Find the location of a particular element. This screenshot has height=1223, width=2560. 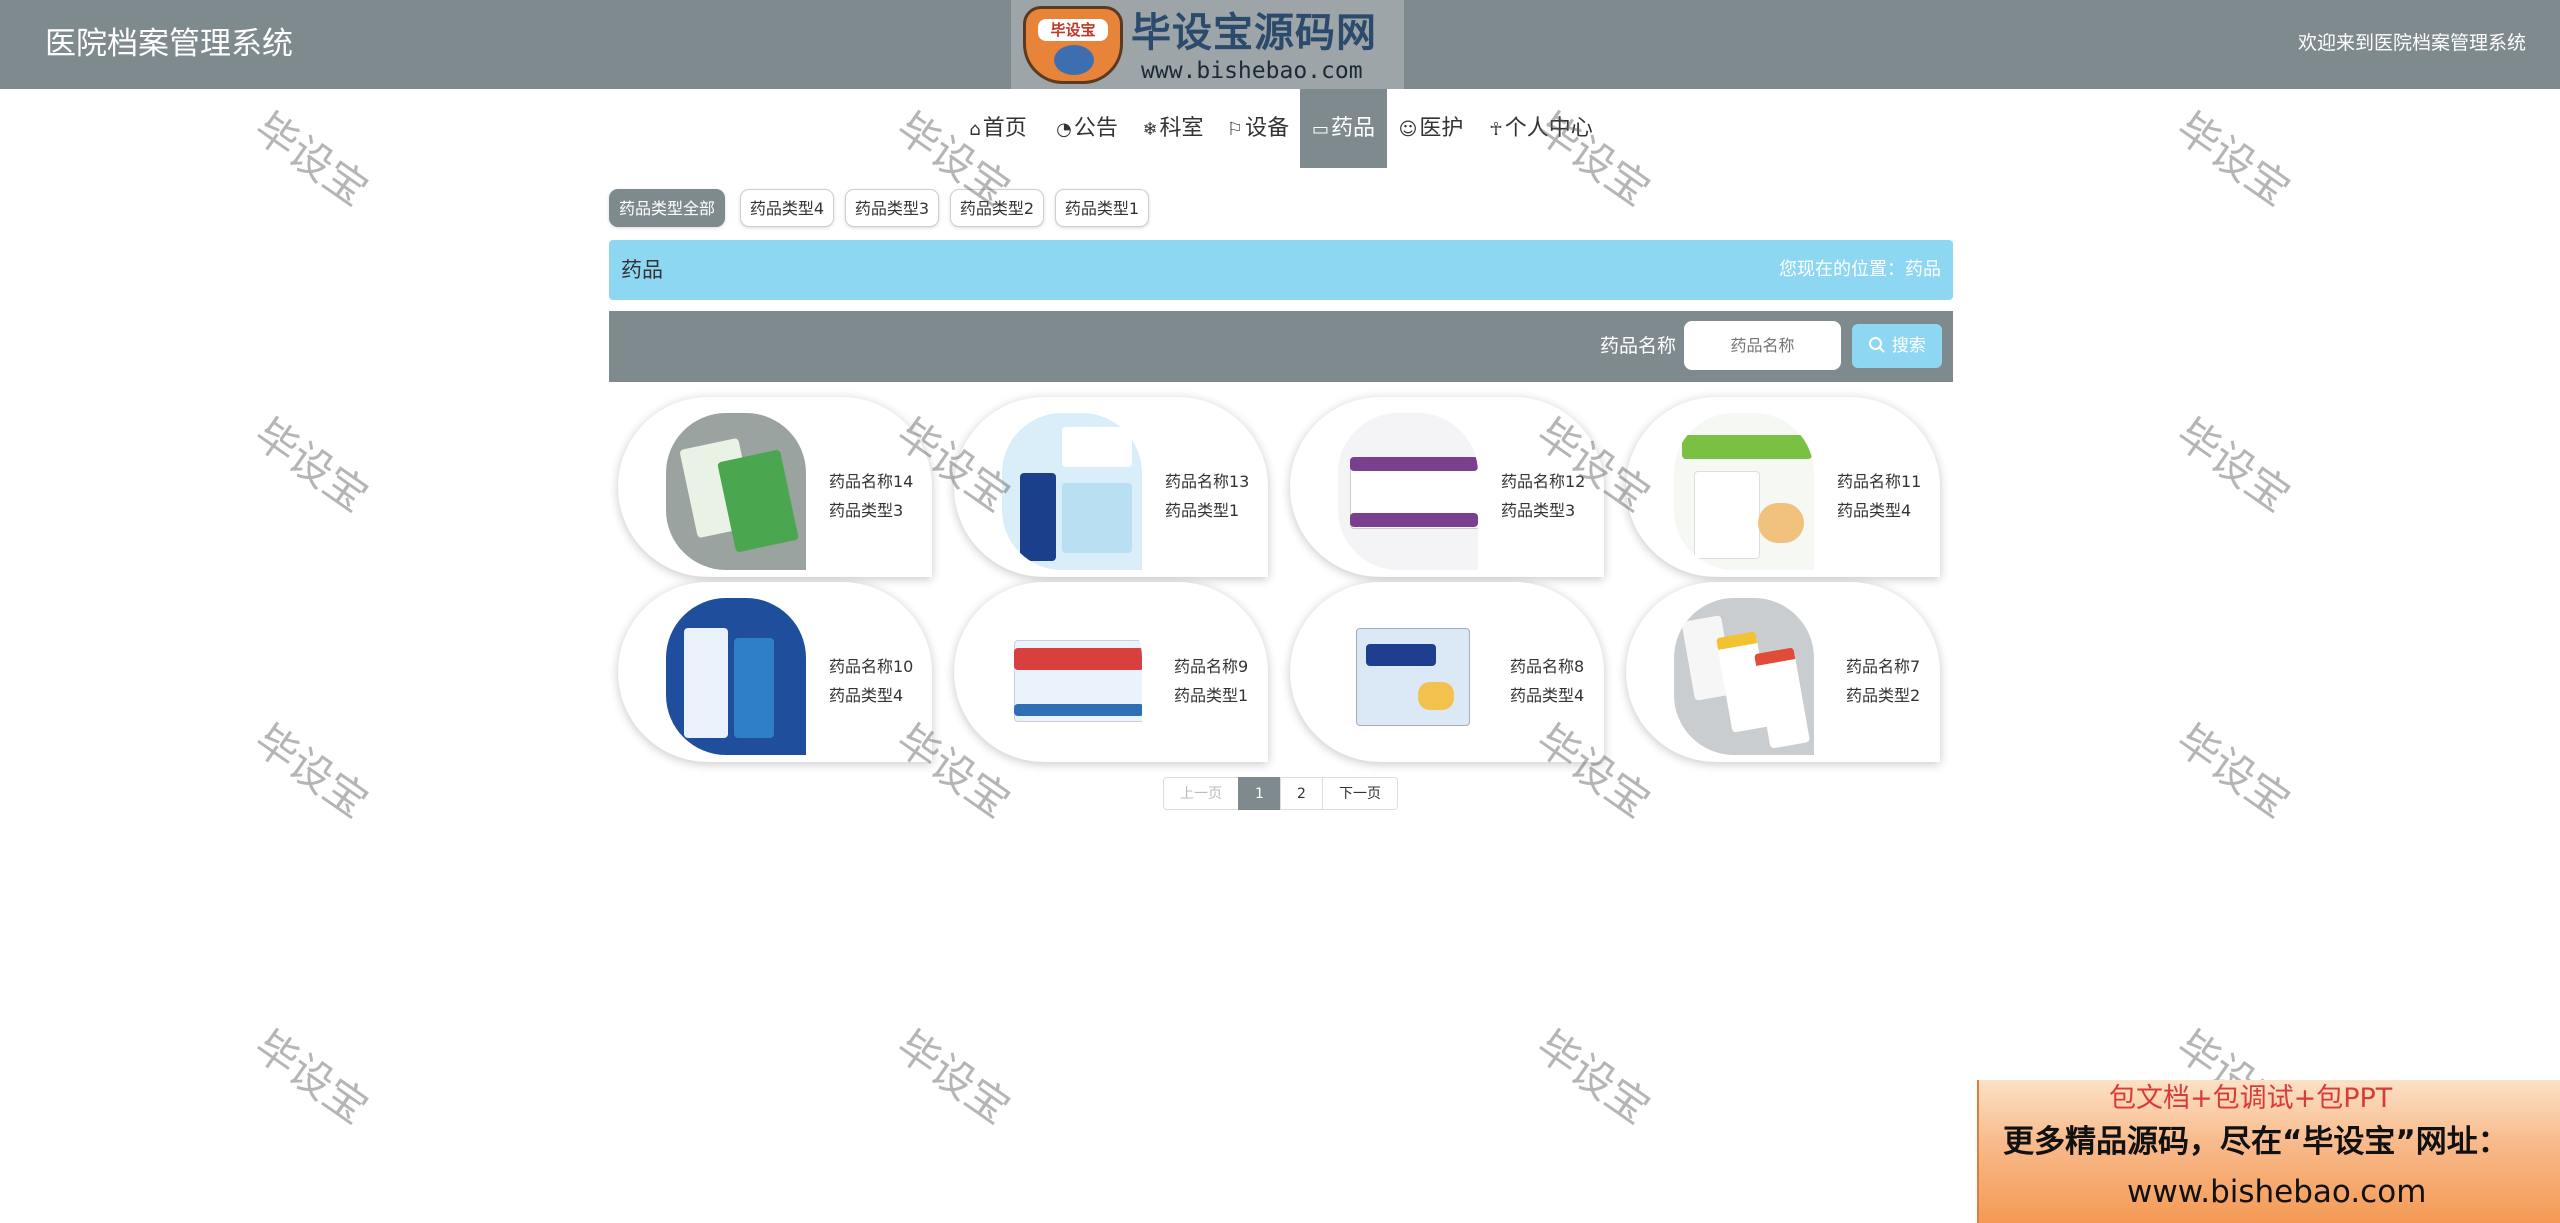

app-title: 医院档案管理系统 is located at coordinates (169, 44).